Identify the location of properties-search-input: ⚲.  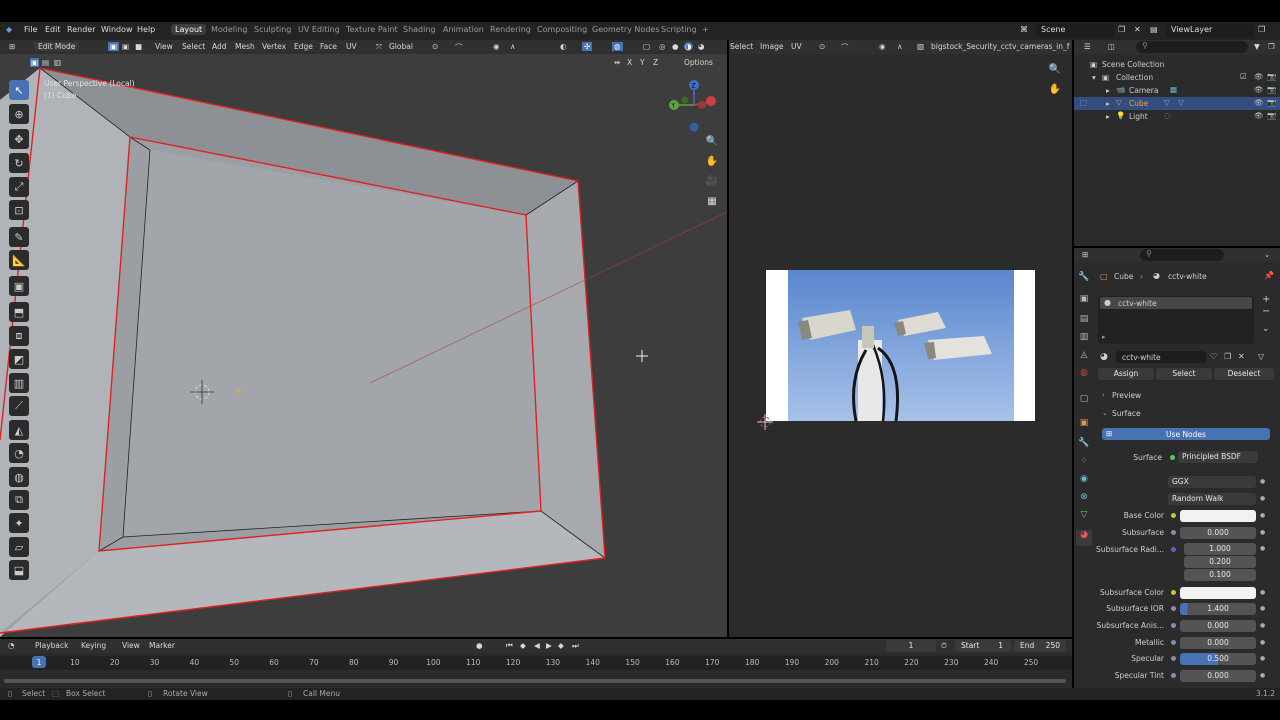
(1182, 255).